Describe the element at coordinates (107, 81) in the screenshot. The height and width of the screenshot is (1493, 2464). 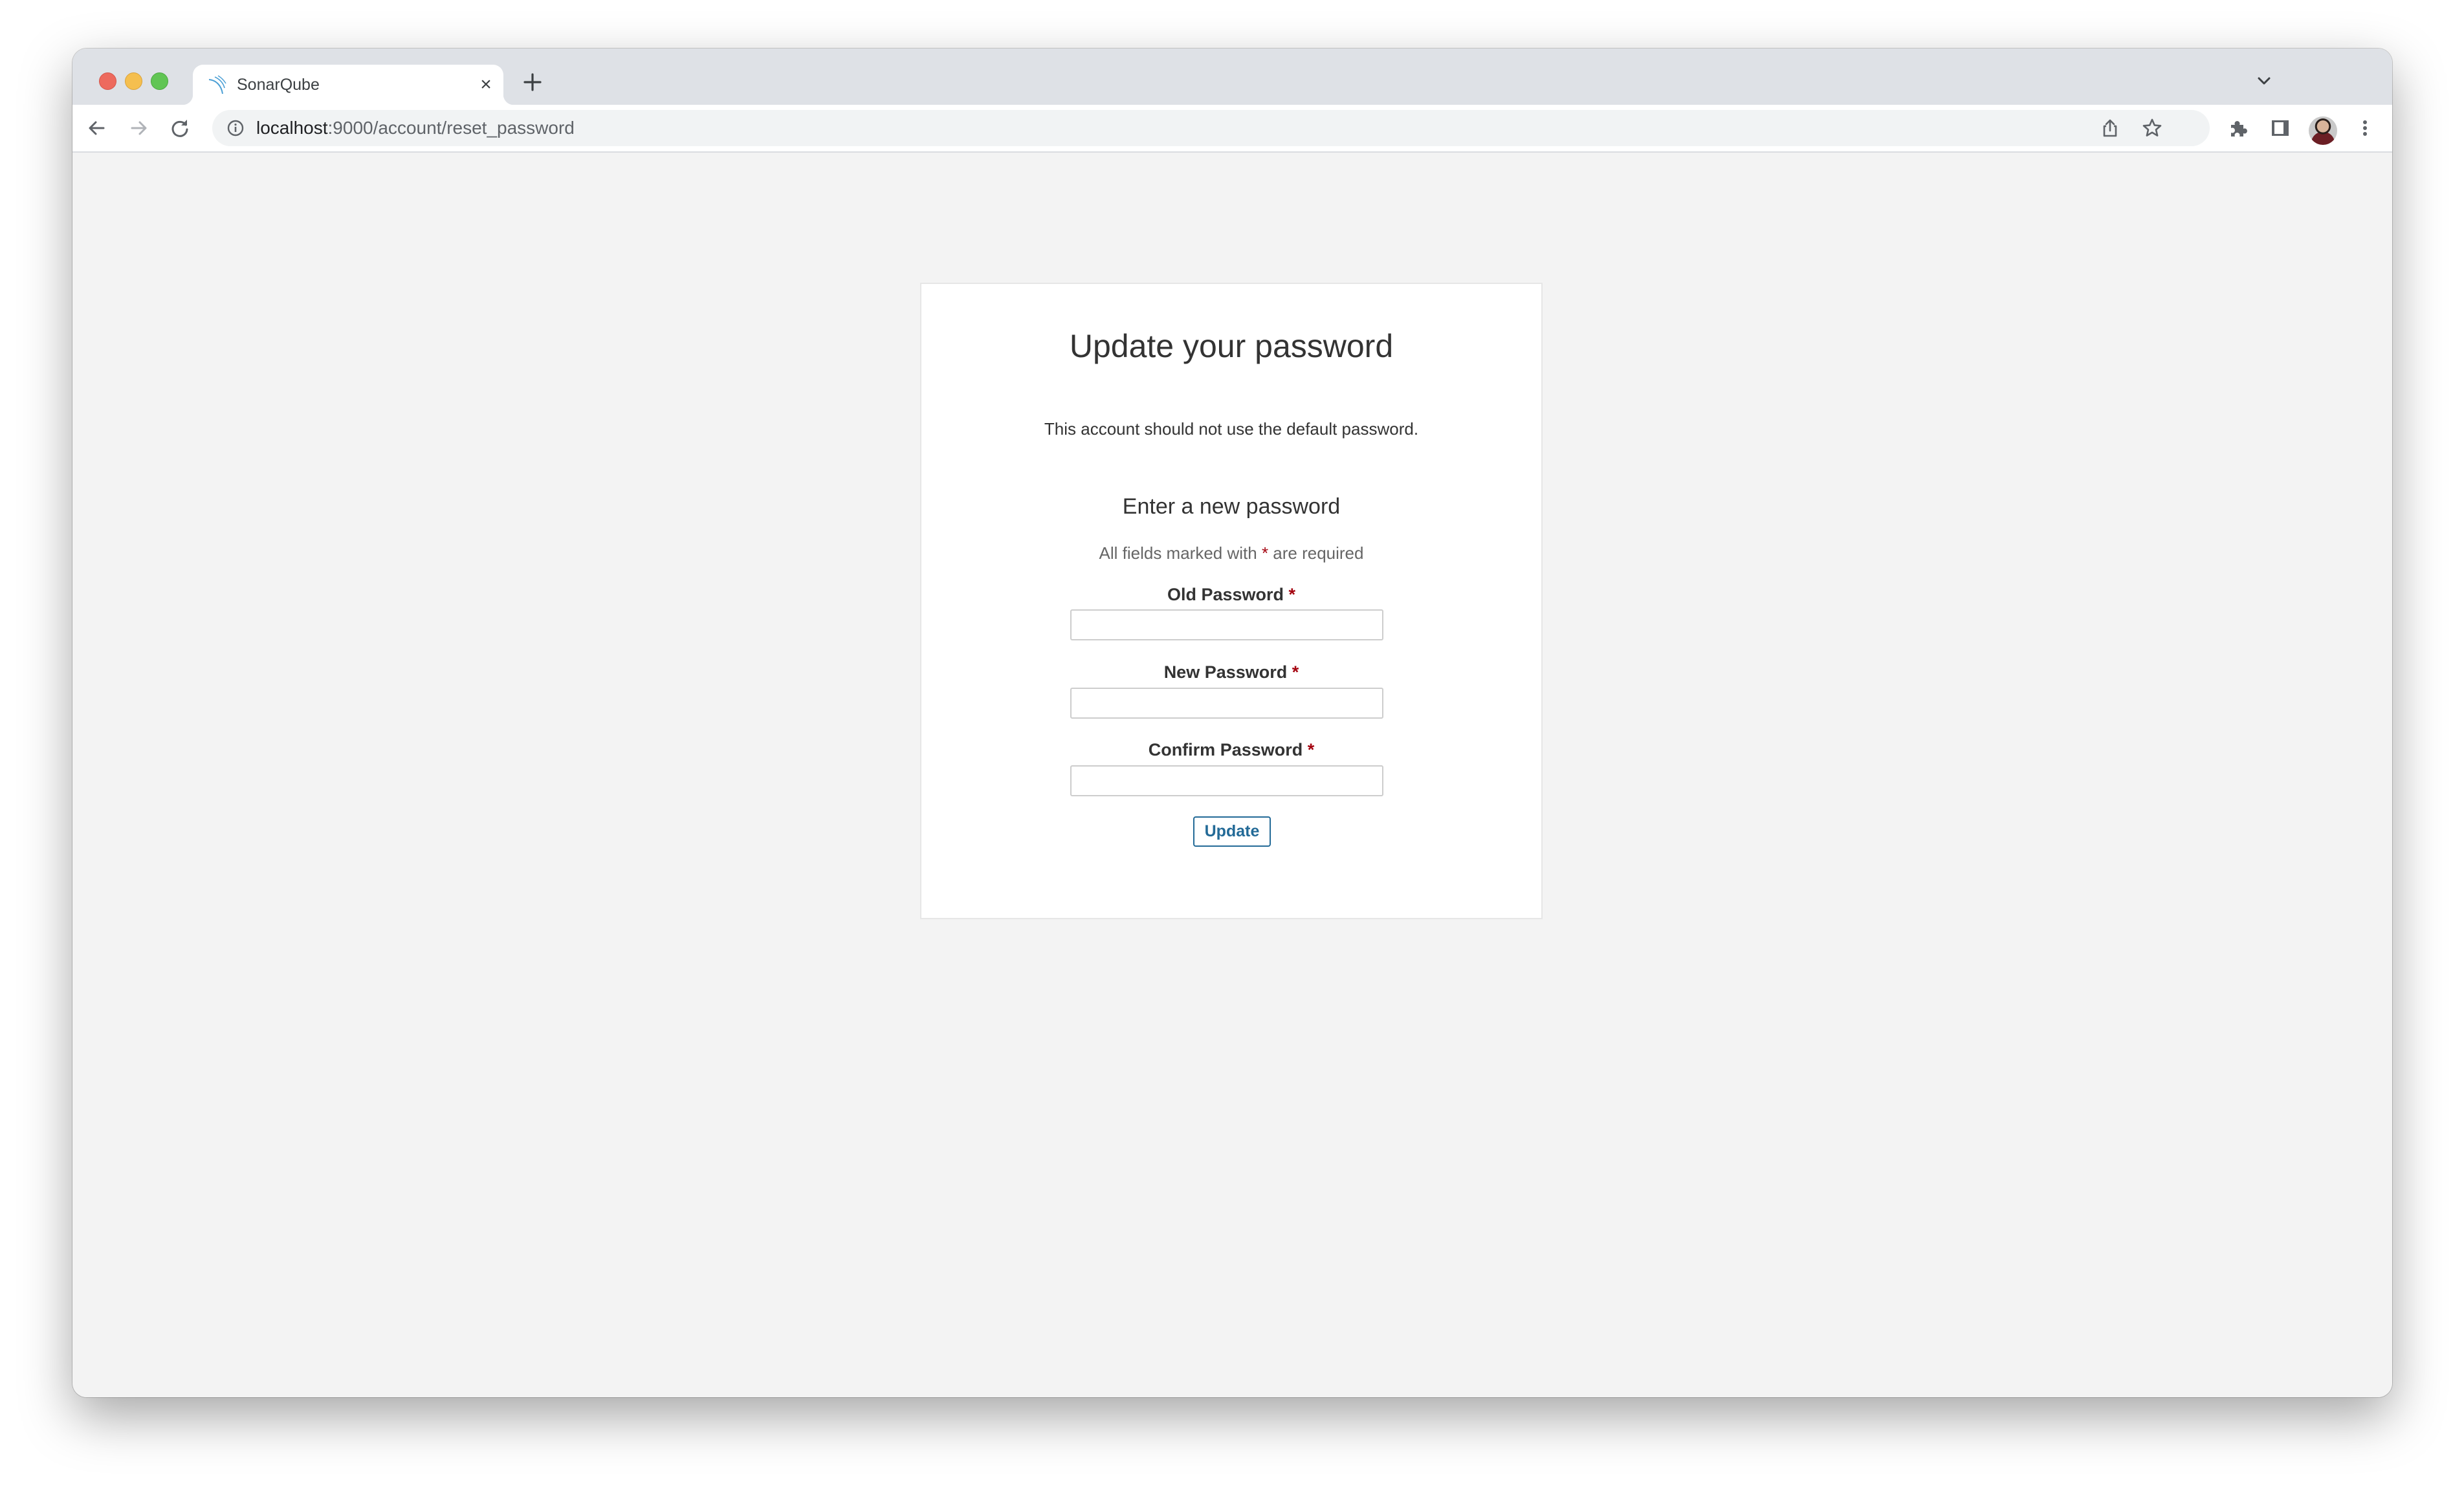
I see `close-window-button` at that location.